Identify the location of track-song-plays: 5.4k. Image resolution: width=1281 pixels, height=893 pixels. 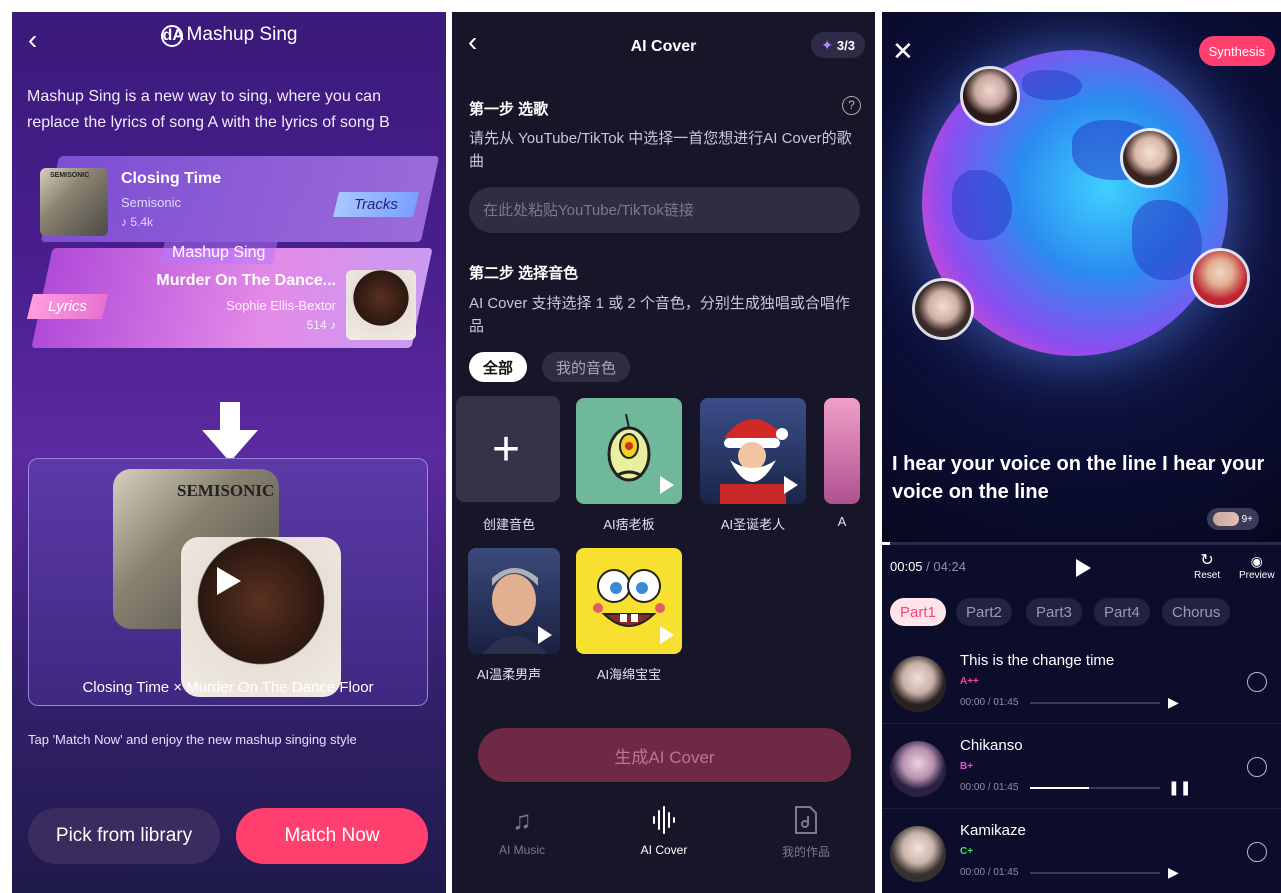
(142, 222).